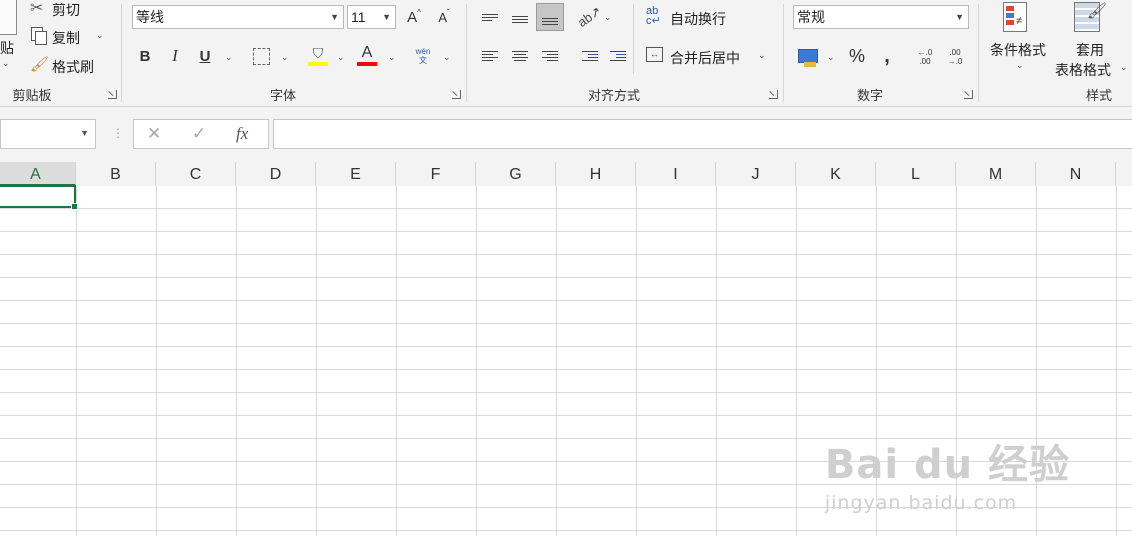 The height and width of the screenshot is (536, 1132). Describe the element at coordinates (48, 134) in the screenshot. I see `name-box: ▼` at that location.